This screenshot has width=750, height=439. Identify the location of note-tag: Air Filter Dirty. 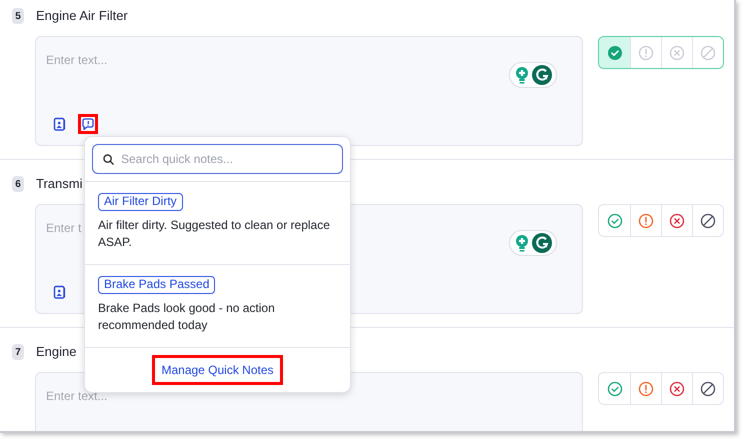
(140, 202).